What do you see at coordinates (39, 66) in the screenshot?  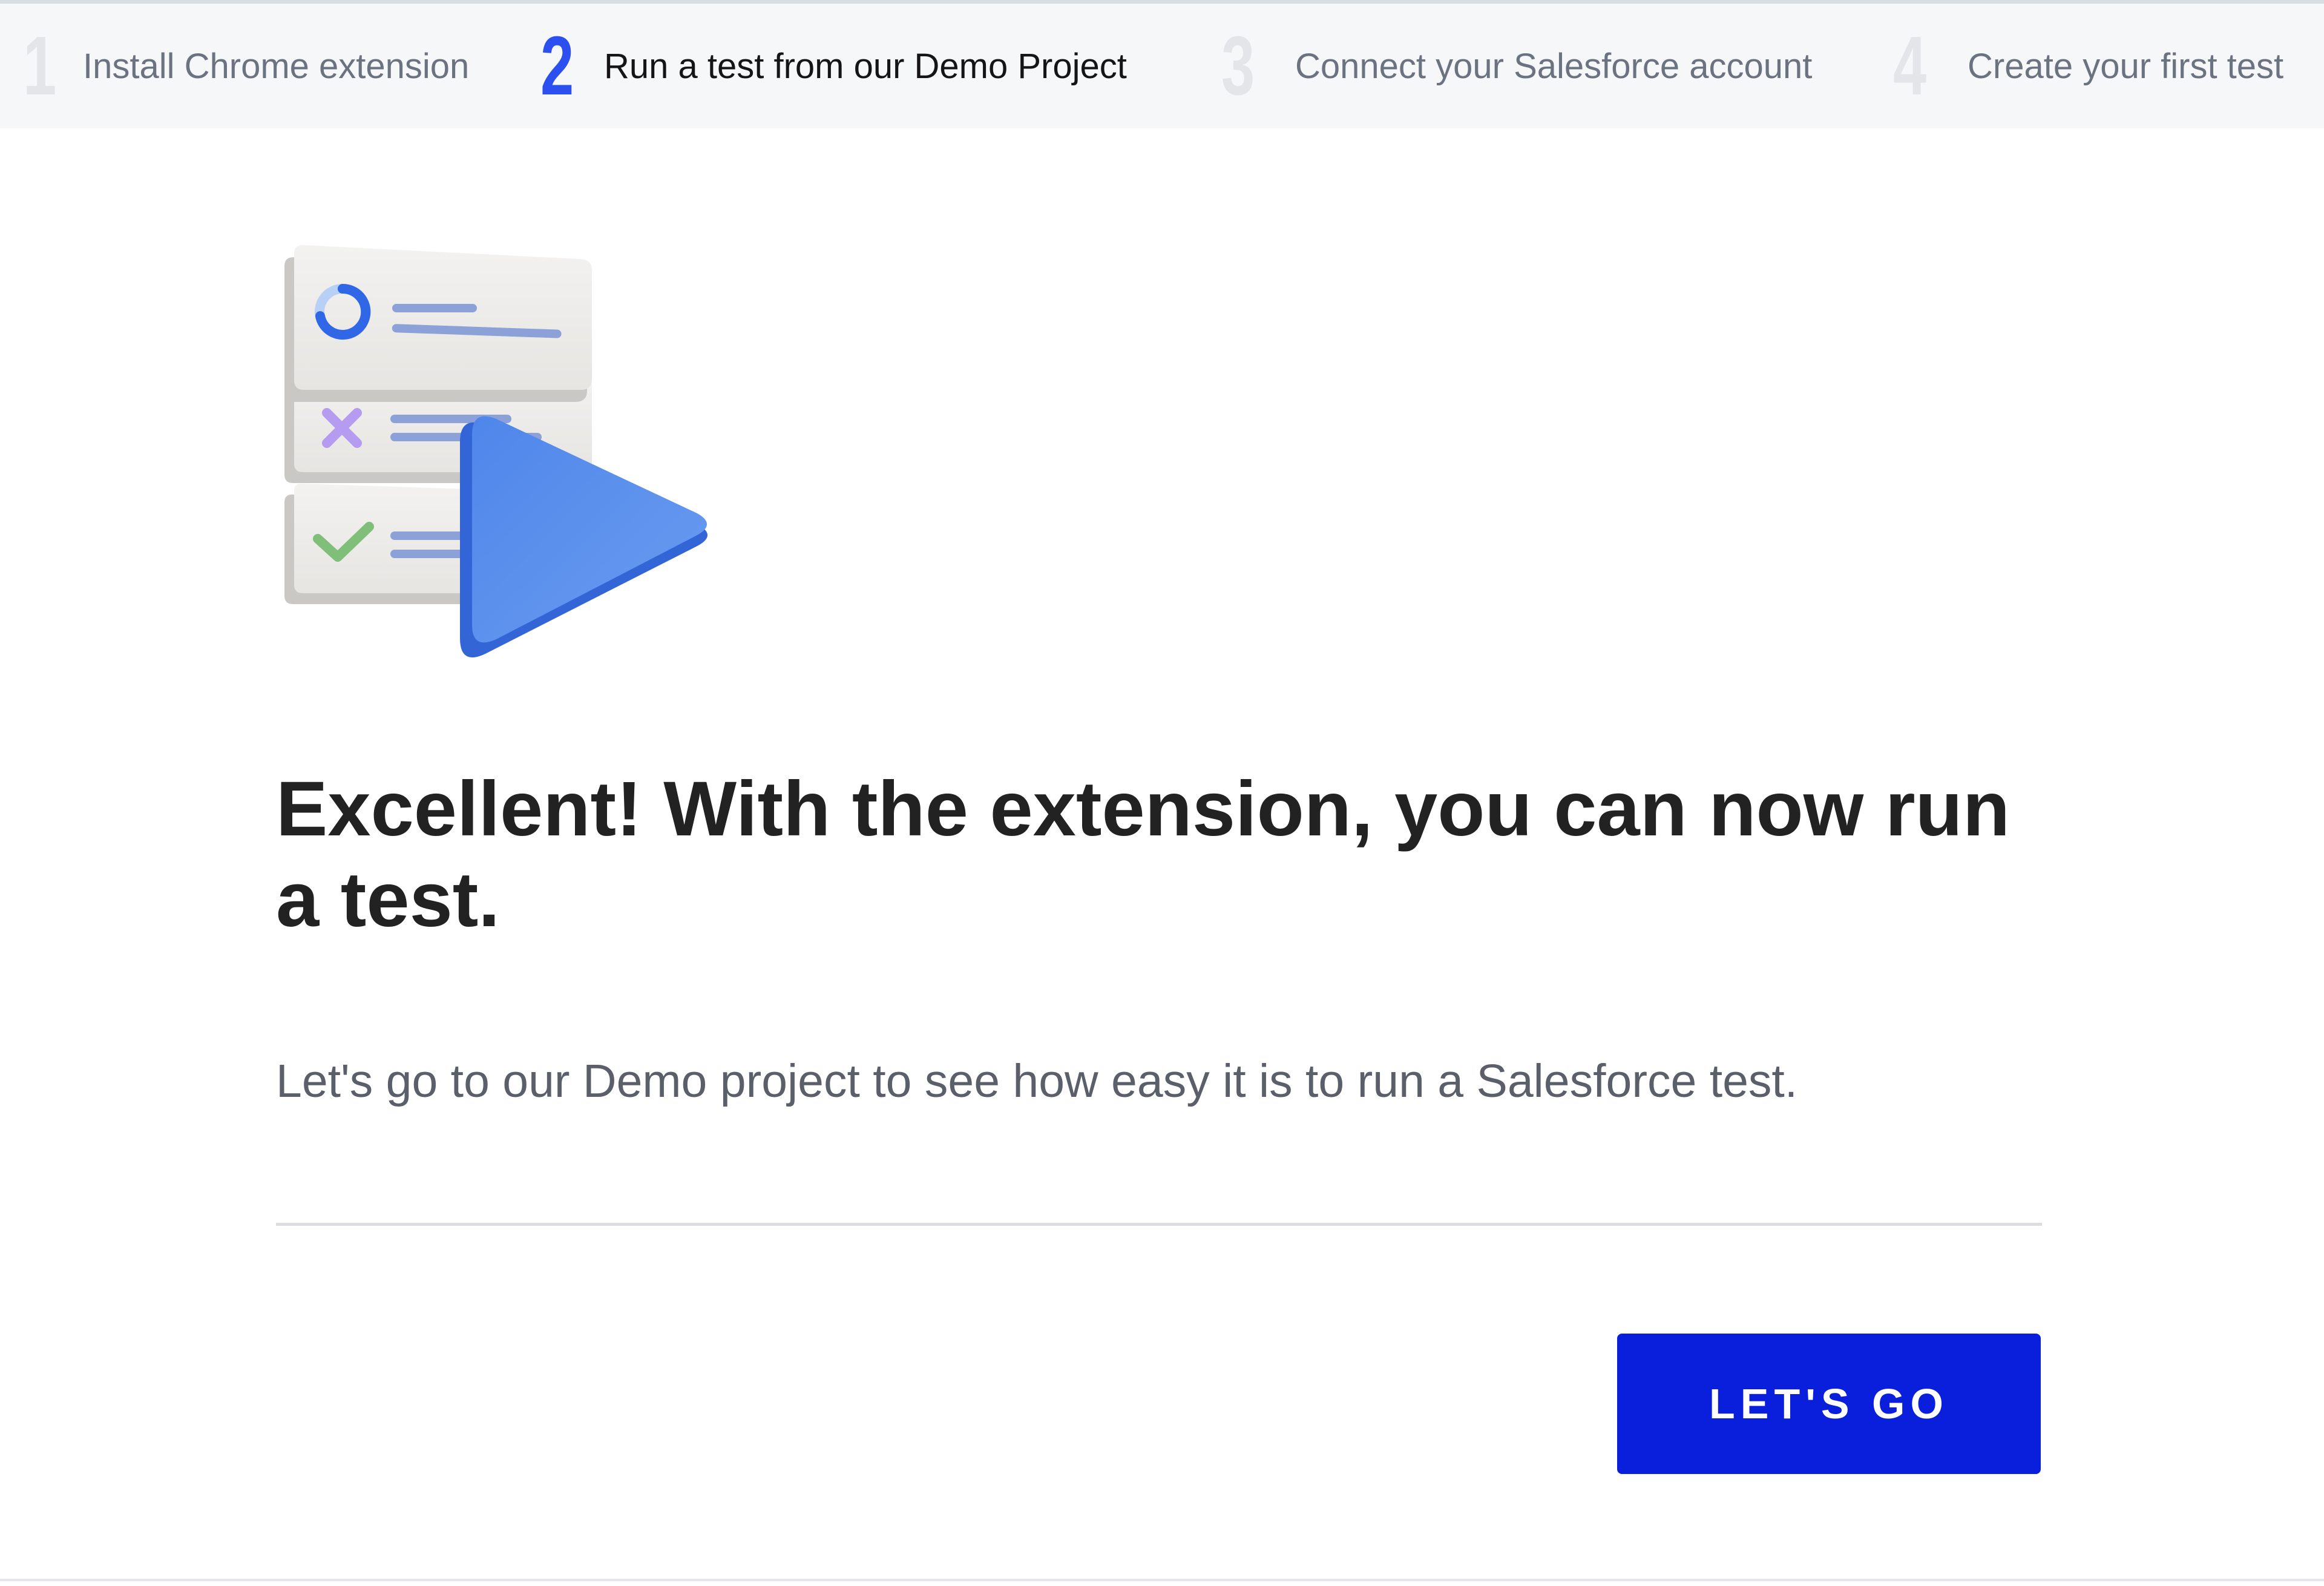 I see `step-number: 1` at bounding box center [39, 66].